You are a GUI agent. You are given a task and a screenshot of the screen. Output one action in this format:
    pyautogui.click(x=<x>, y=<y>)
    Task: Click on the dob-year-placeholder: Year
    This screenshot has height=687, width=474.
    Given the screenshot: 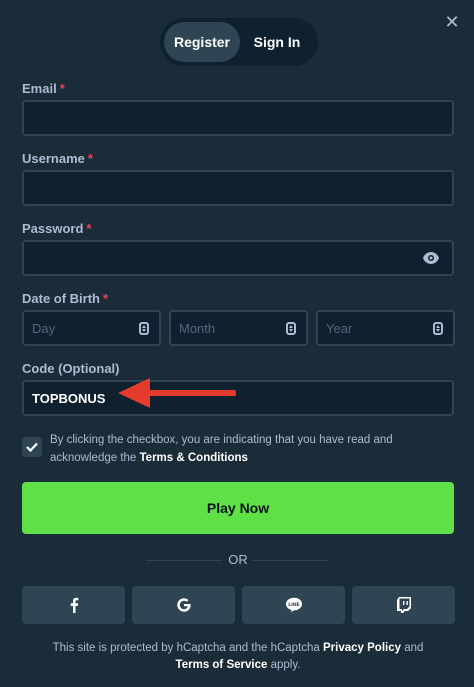 What is the action you would take?
    pyautogui.click(x=339, y=328)
    